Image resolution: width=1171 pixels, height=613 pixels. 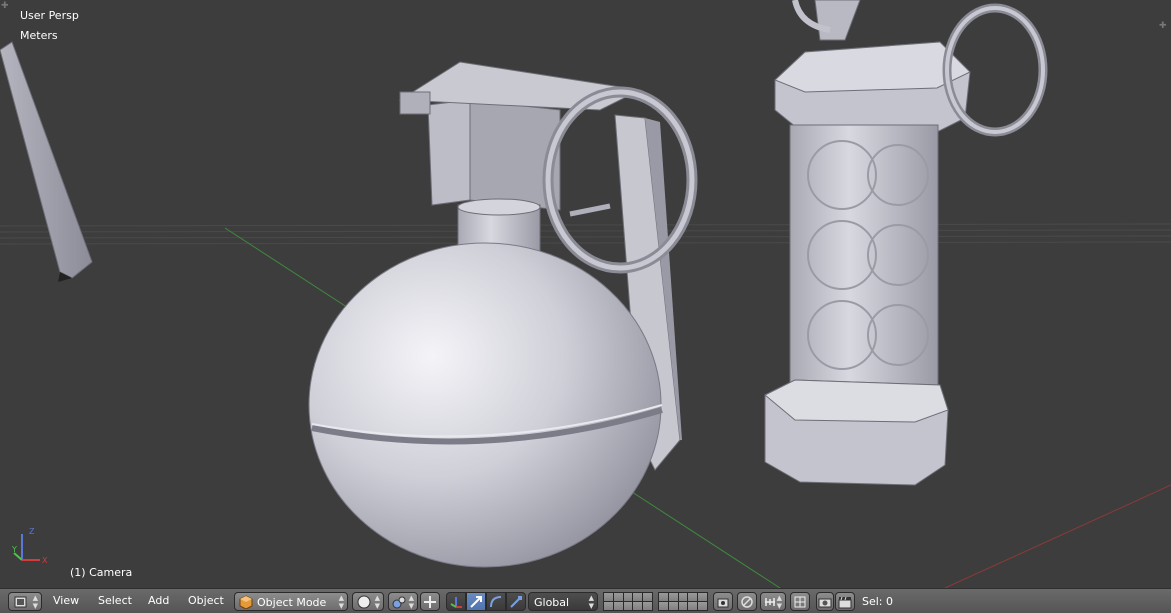 What do you see at coordinates (20, 602) in the screenshot?
I see `3d-view-icon` at bounding box center [20, 602].